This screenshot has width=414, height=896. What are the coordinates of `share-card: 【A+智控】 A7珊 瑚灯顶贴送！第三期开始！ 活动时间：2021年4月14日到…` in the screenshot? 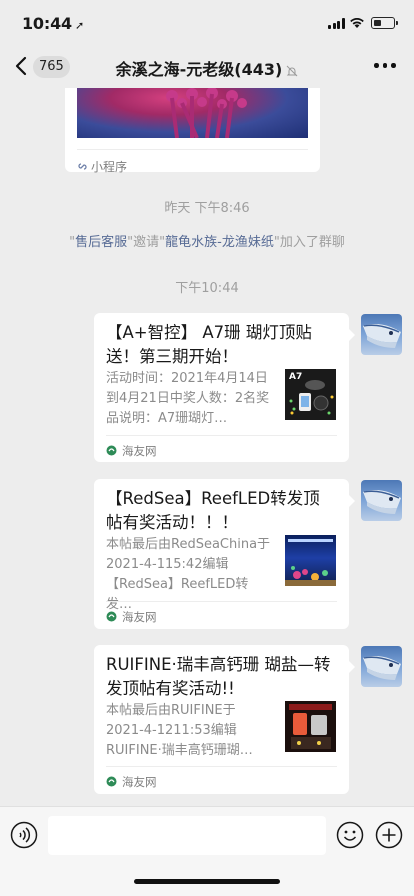 It's located at (224, 389).